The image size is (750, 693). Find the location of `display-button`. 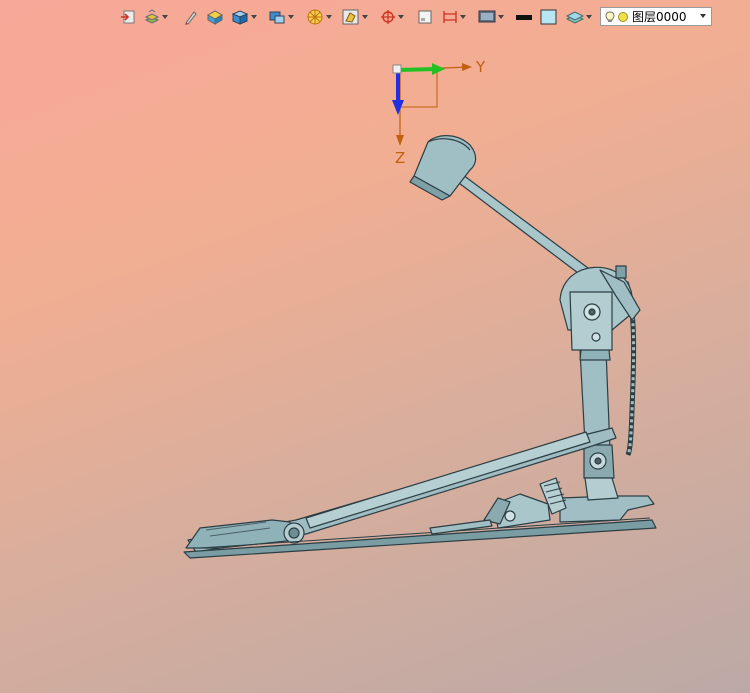

display-button is located at coordinates (491, 17).